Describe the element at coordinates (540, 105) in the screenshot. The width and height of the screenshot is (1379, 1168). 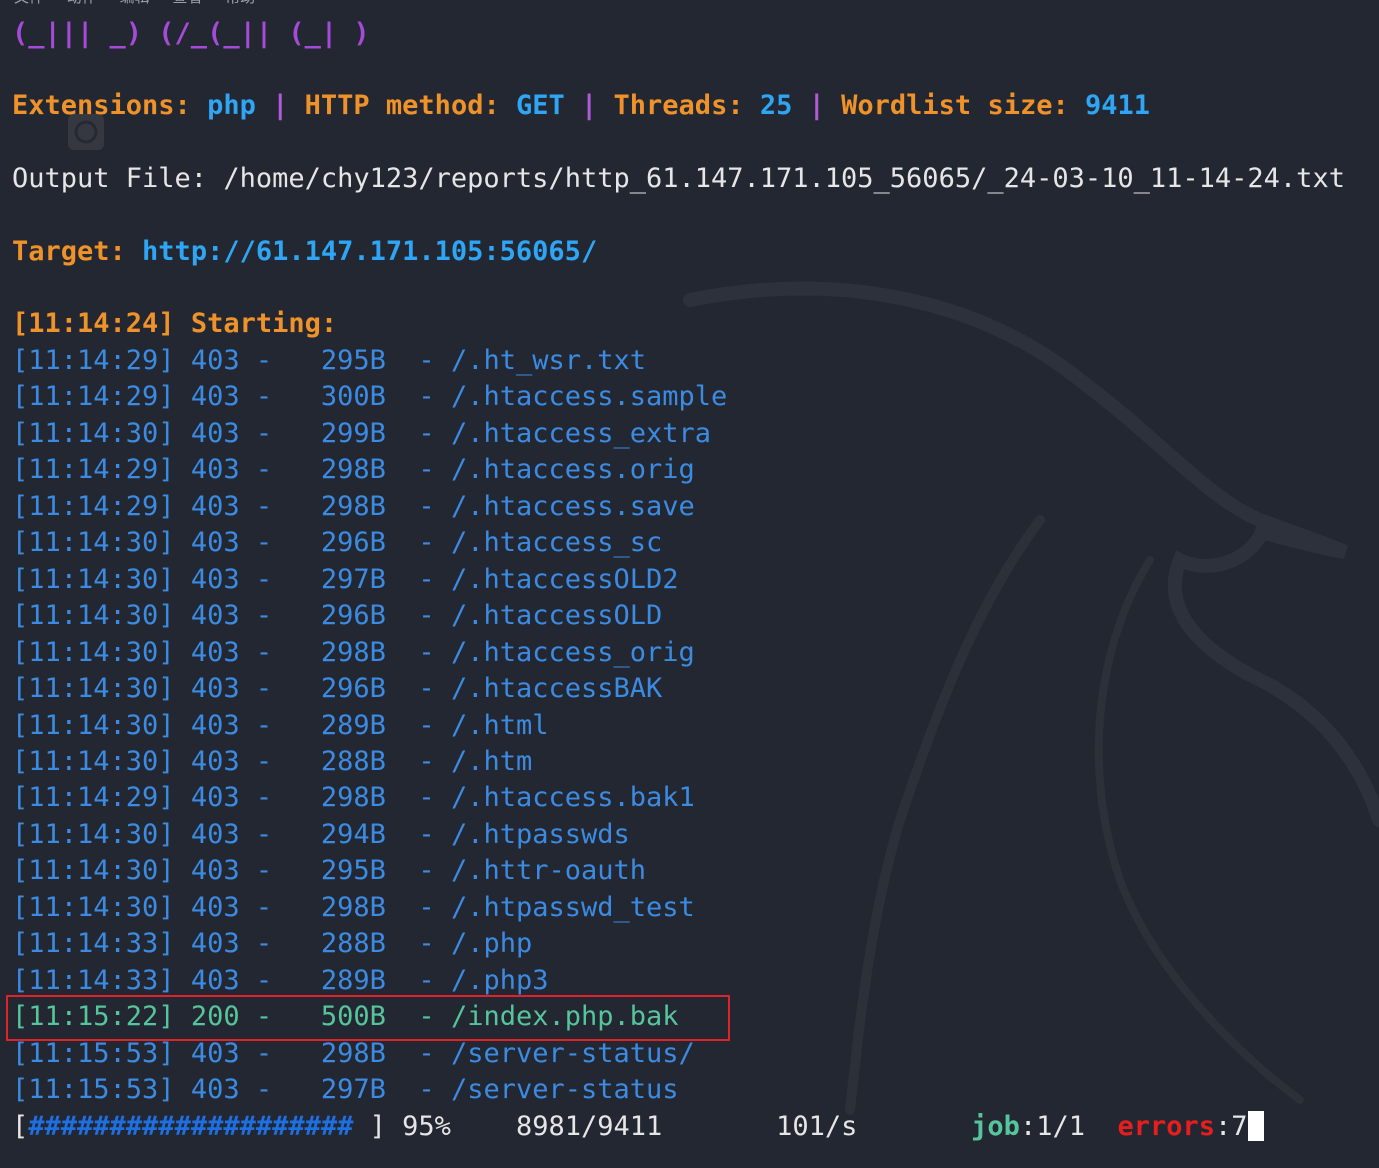
I see `http-method-value: GET` at that location.